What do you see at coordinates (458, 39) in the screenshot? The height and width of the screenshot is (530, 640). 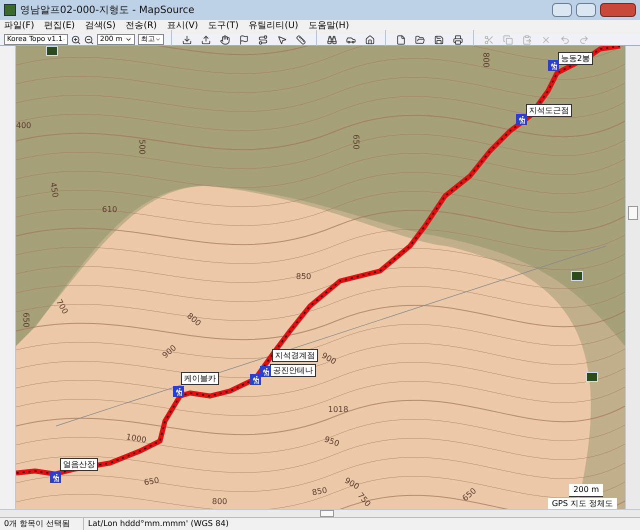 I see `print-icon` at bounding box center [458, 39].